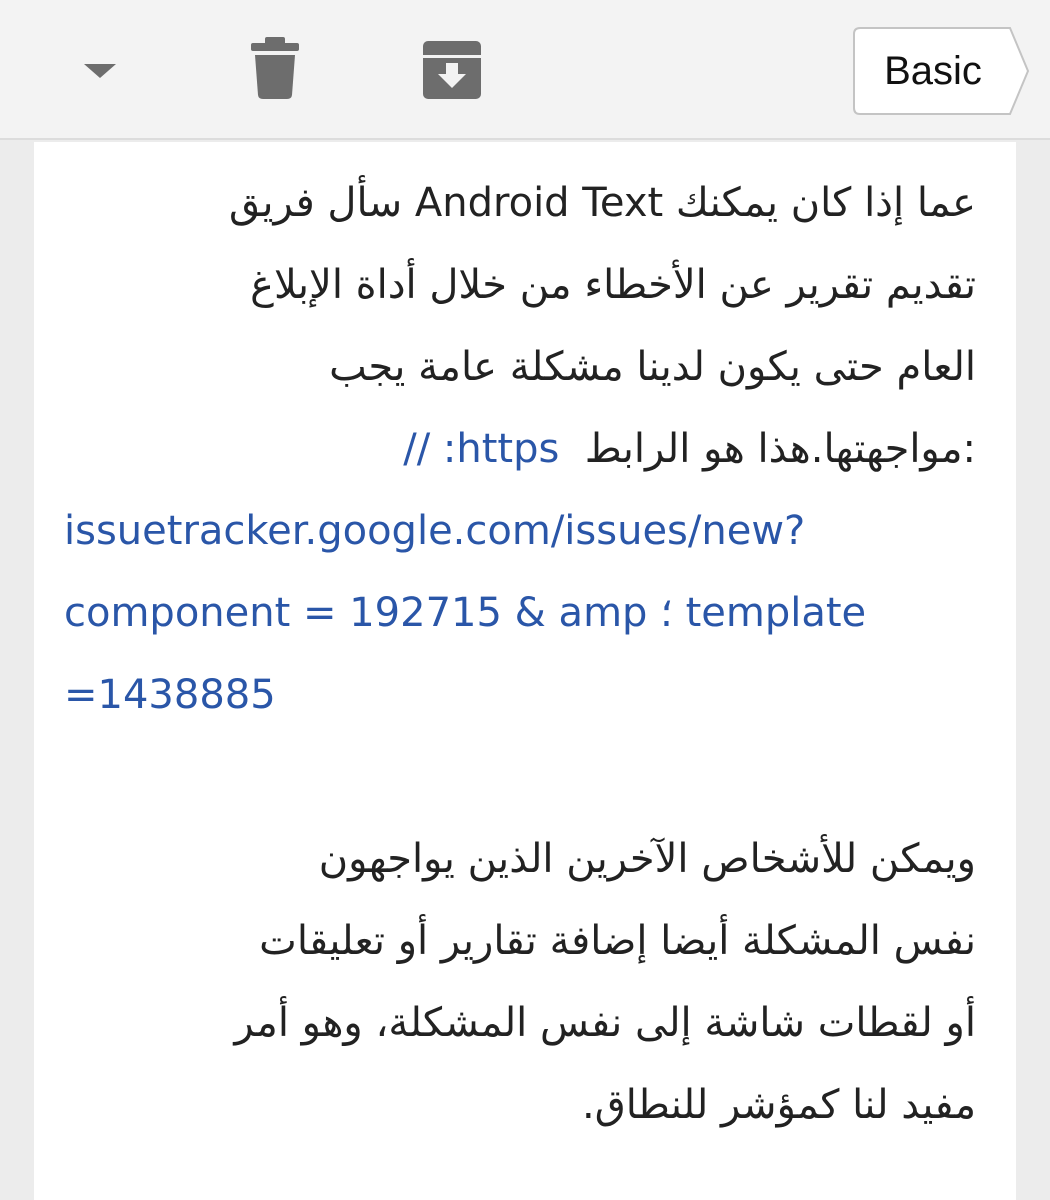 This screenshot has width=1050, height=1200. Describe the element at coordinates (605, 1023) in the screenshot. I see `para2-line3: أو لقطات شاشة إلى نفس المشكلة، وهو أمر` at that location.